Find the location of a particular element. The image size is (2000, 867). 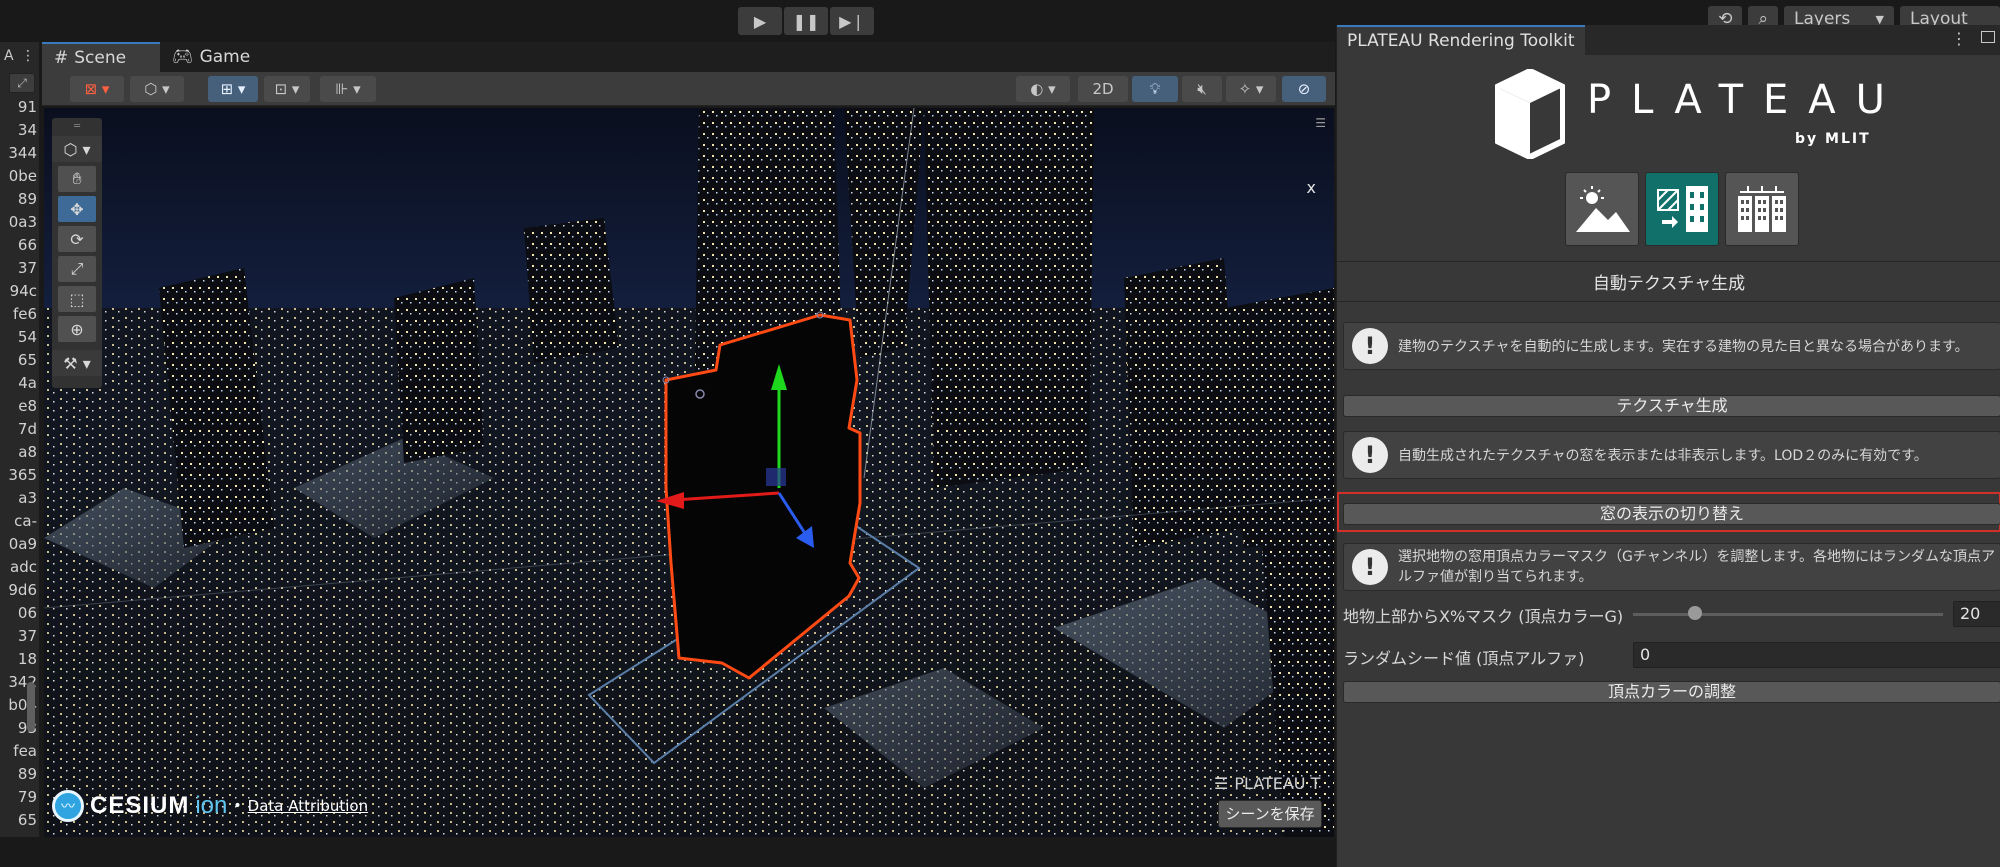

hierarchy-item: adc is located at coordinates (19, 567).